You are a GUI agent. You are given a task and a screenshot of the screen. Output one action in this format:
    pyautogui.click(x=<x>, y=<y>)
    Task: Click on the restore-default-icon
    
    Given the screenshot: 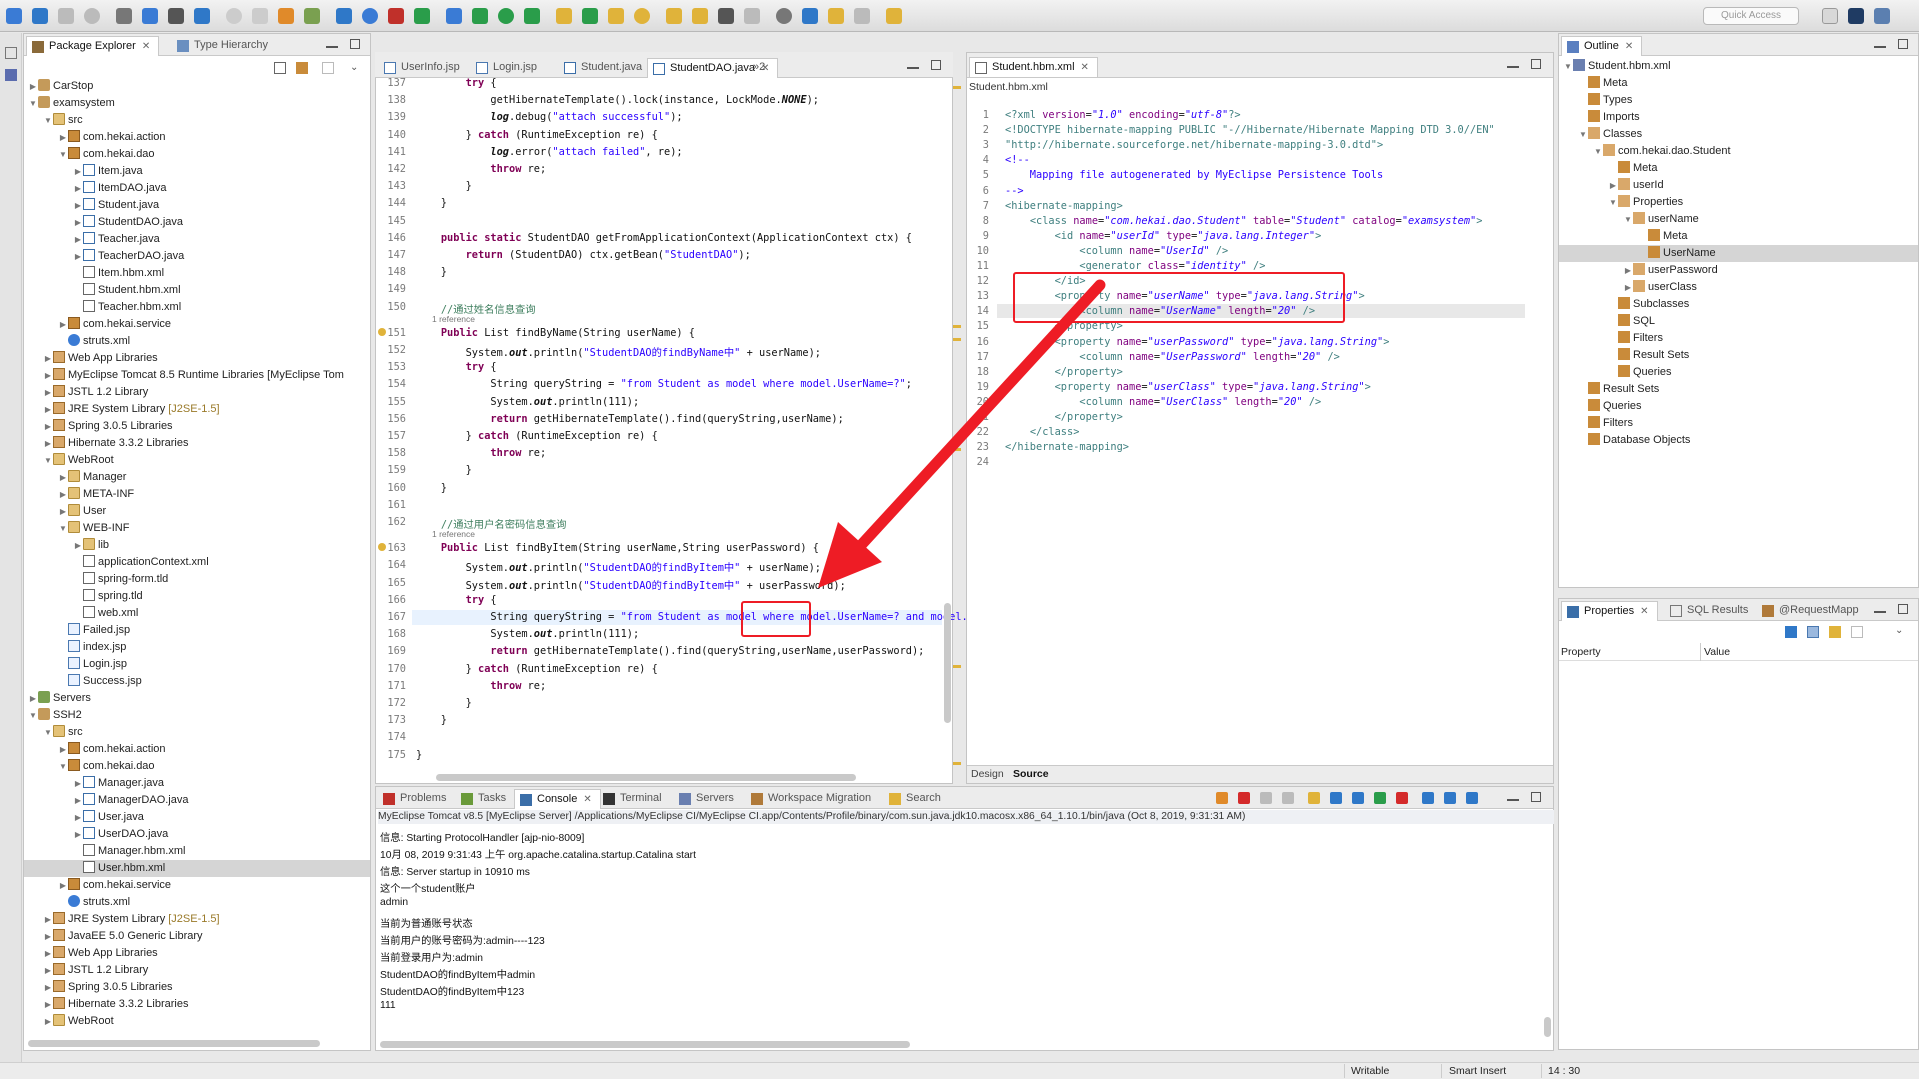 What is the action you would take?
    pyautogui.click(x=1857, y=632)
    